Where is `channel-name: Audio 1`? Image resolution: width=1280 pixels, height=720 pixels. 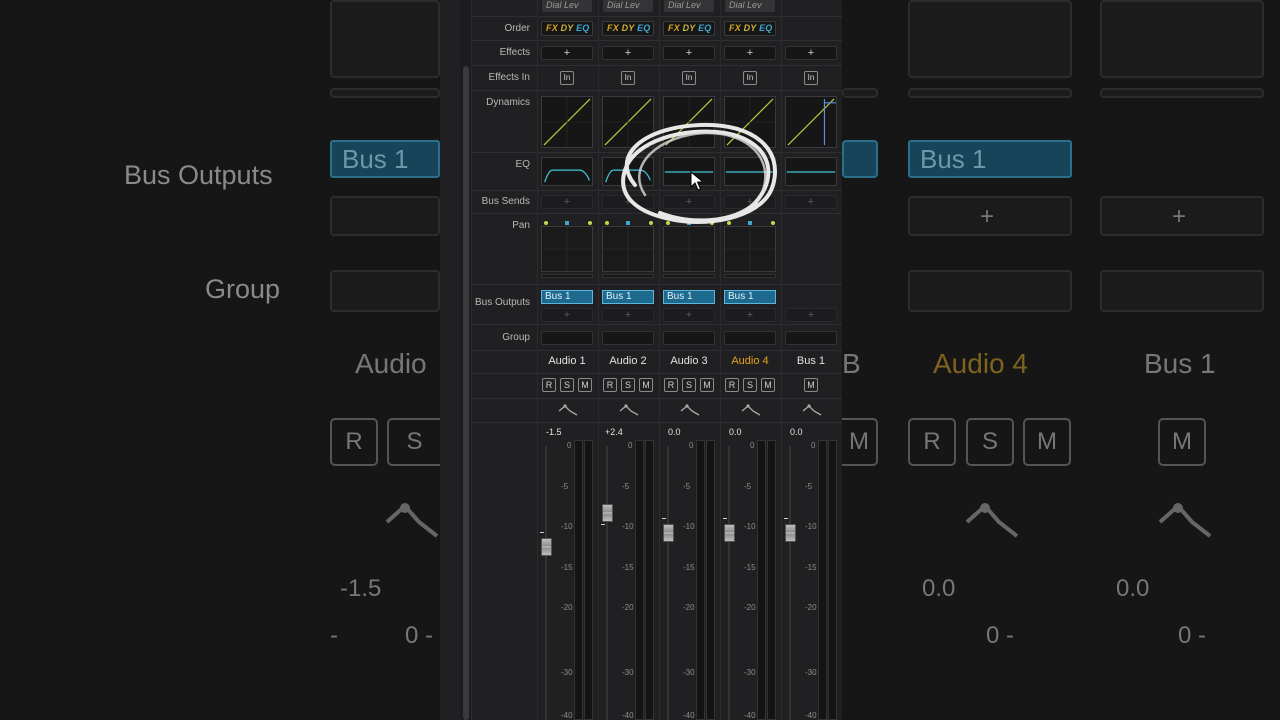 channel-name: Audio 1 is located at coordinates (567, 361).